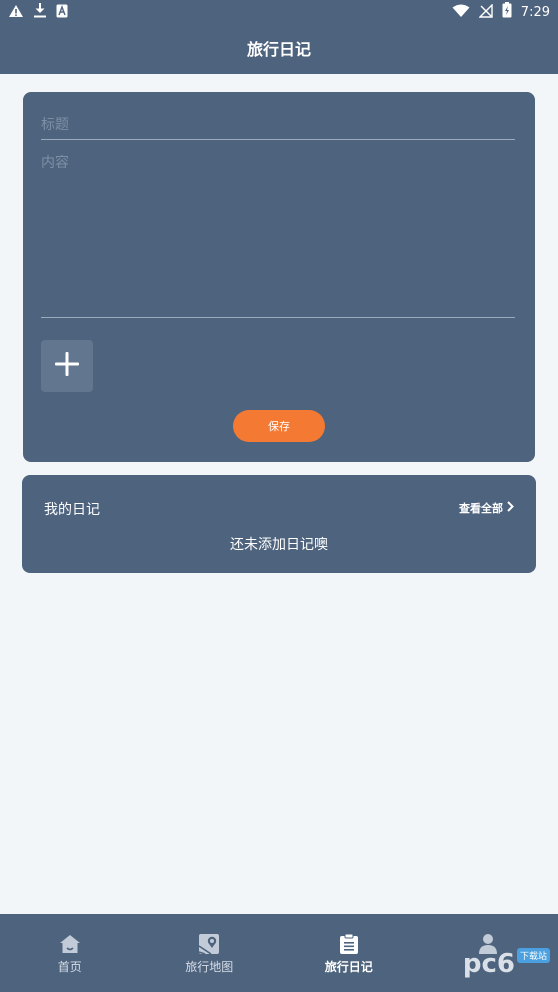 Image resolution: width=558 pixels, height=992 pixels. I want to click on status-right-icons: 7:29, so click(501, 12).